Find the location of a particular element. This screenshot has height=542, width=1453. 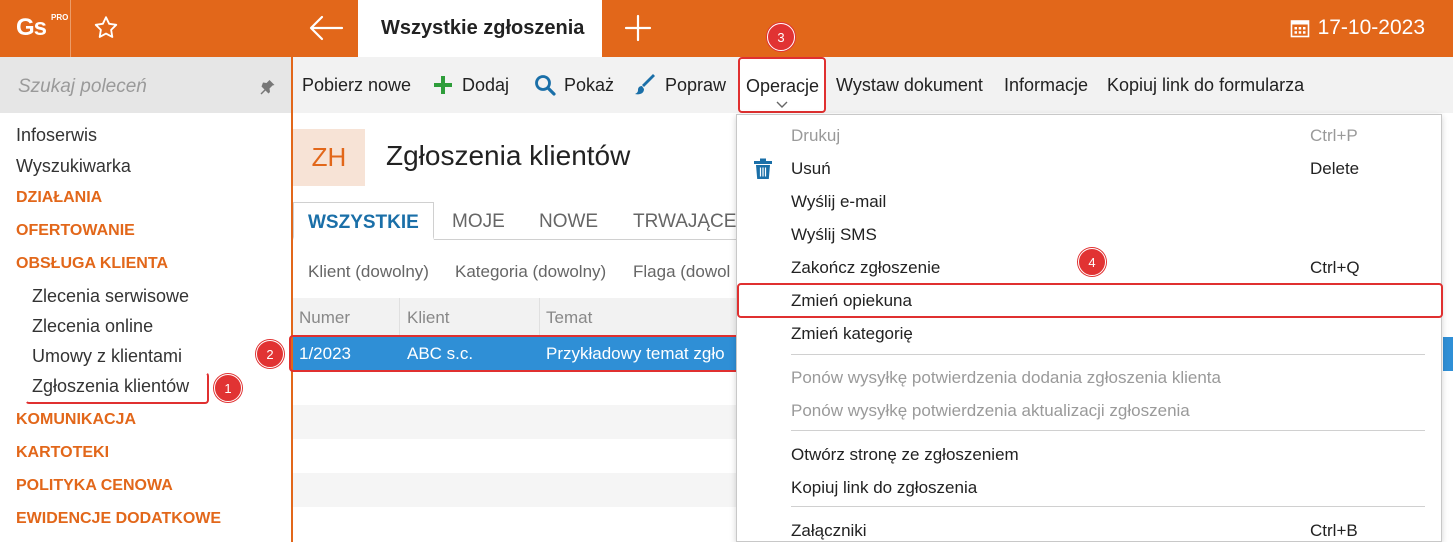

menu-item-label: Załączniki is located at coordinates (829, 530).